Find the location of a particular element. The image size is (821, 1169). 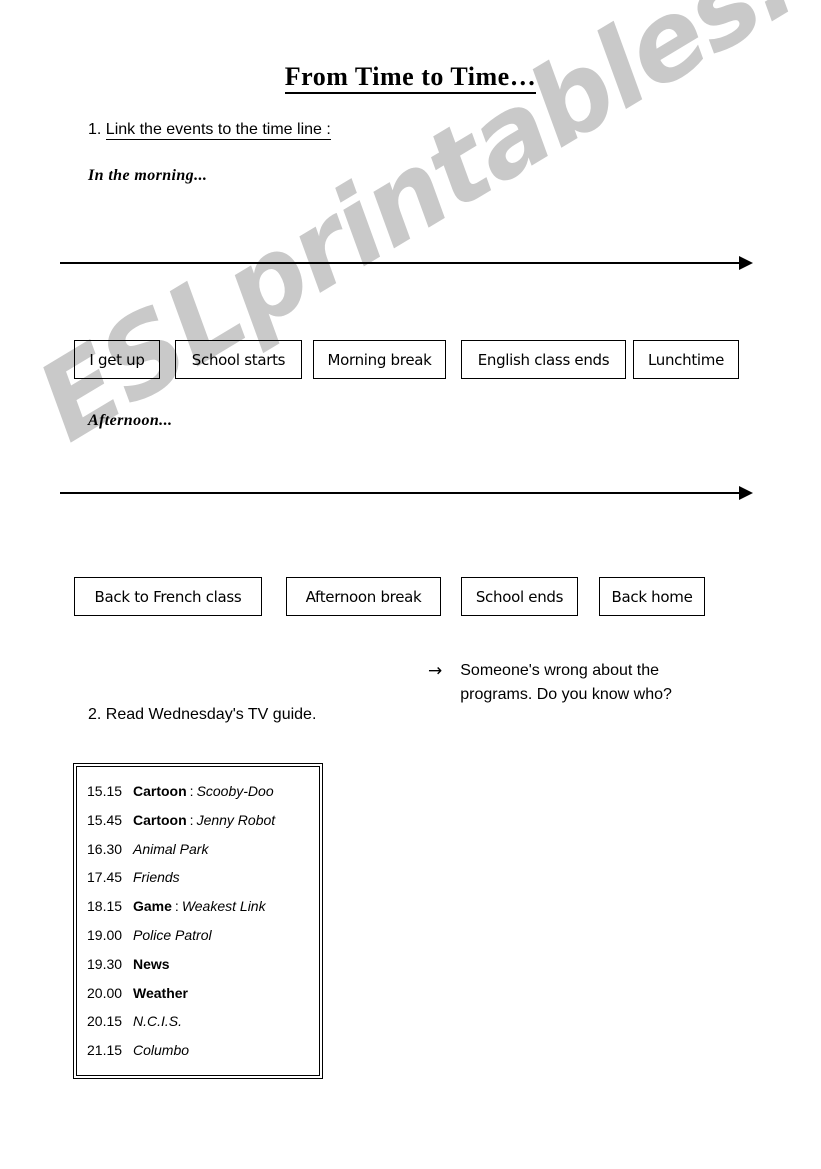

event-box-label: Morning break is located at coordinates (379, 359).